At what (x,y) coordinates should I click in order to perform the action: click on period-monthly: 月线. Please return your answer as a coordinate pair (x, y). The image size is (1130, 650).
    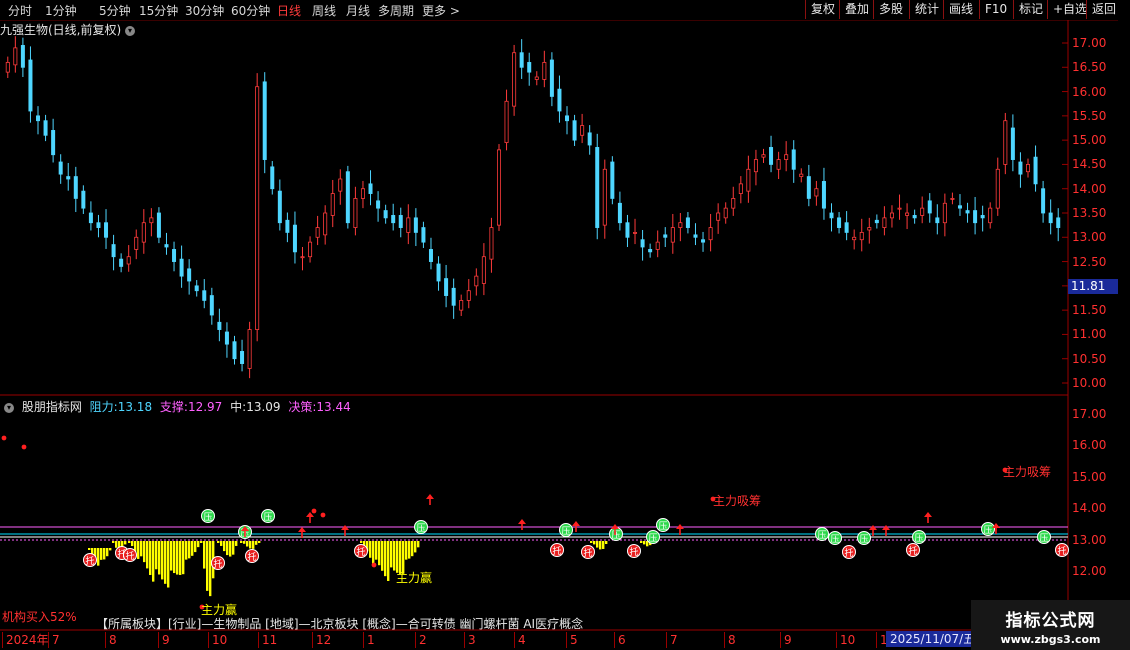
    Looking at the image, I should click on (358, 10).